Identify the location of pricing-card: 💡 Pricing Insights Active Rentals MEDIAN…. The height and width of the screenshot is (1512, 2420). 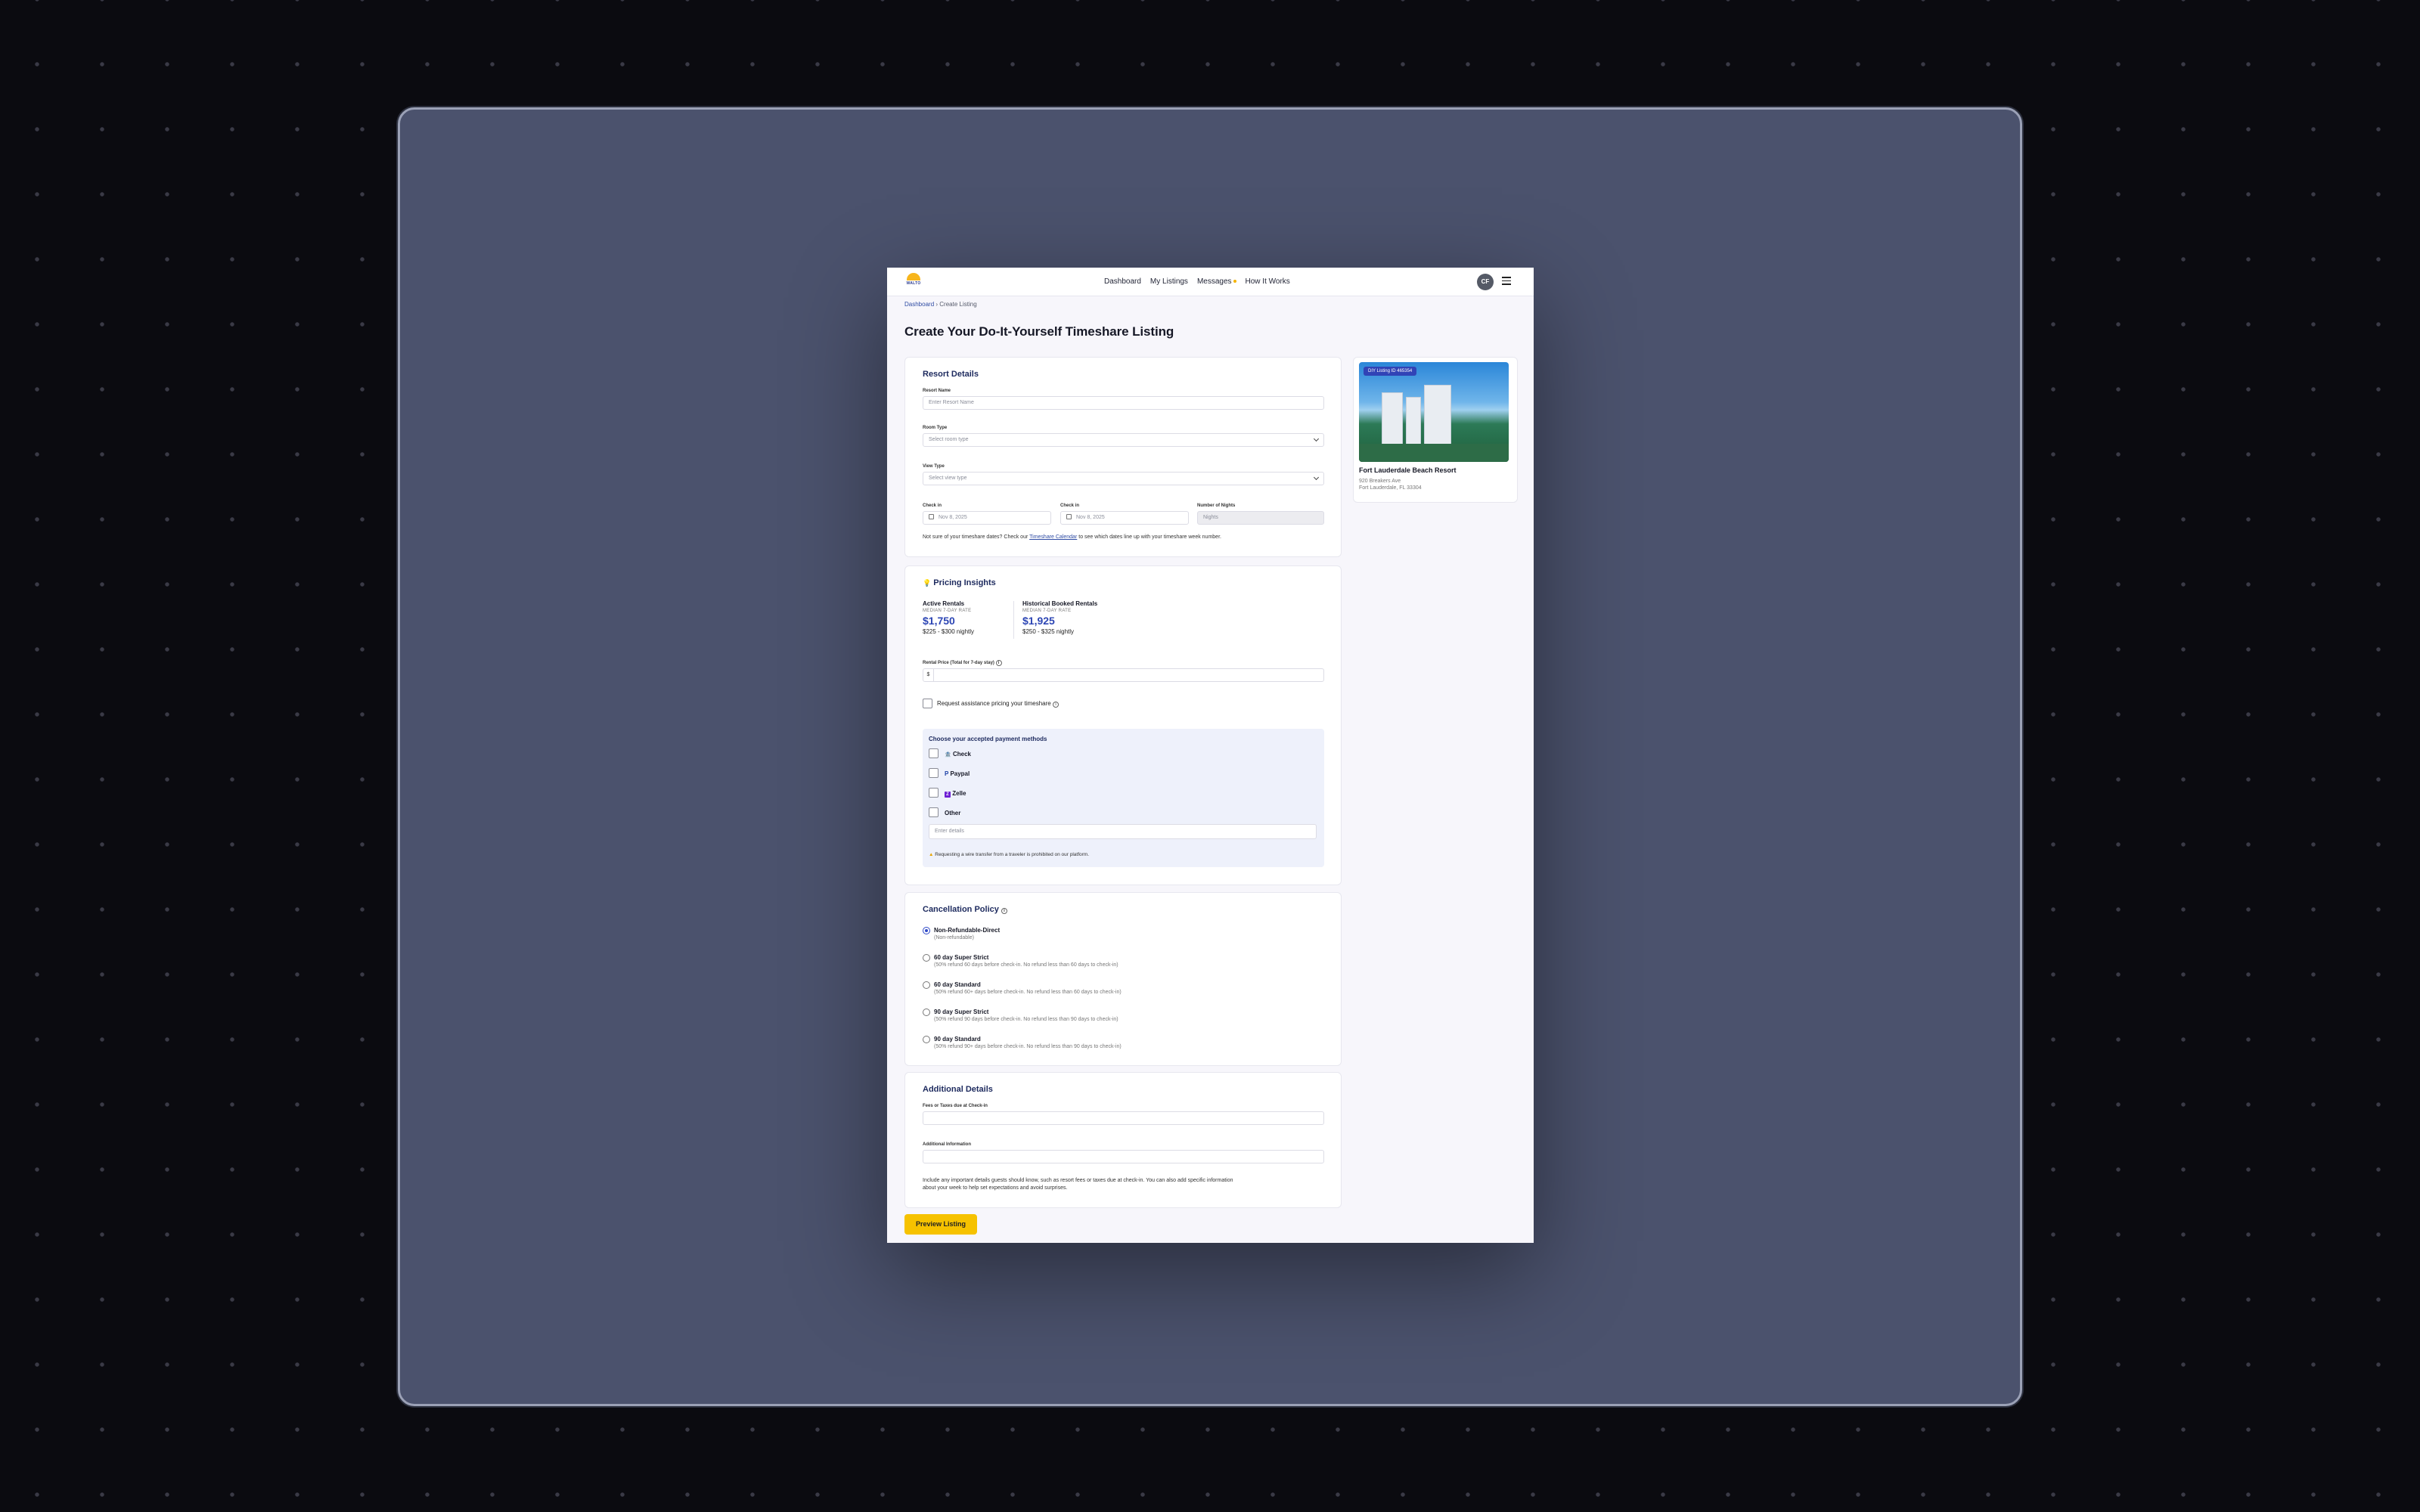
(1123, 725).